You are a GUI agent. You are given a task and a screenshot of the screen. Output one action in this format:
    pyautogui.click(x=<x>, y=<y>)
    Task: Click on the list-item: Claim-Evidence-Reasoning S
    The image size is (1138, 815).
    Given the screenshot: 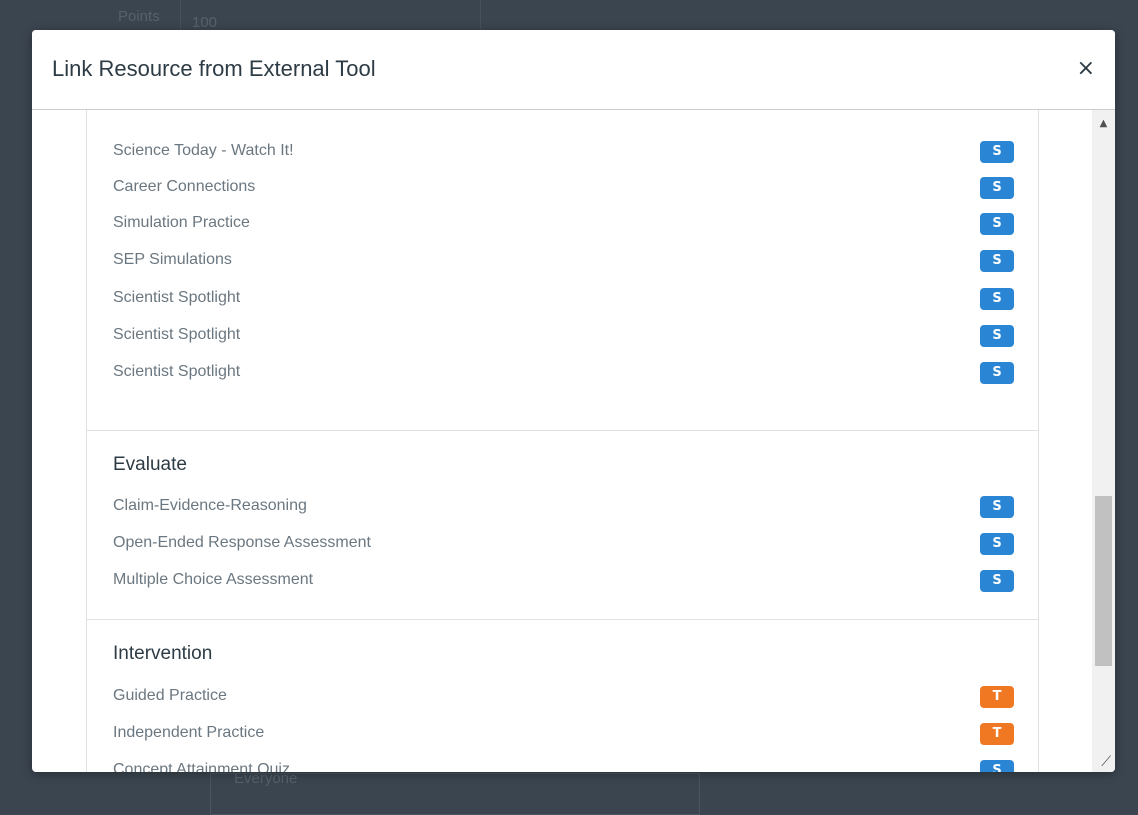 What is the action you would take?
    pyautogui.click(x=575, y=507)
    